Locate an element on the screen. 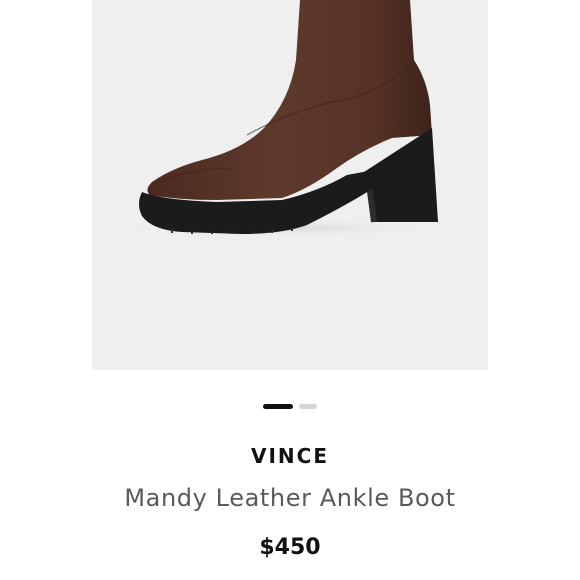 The width and height of the screenshot is (580, 580). carousel-indicator is located at coordinates (290, 408).